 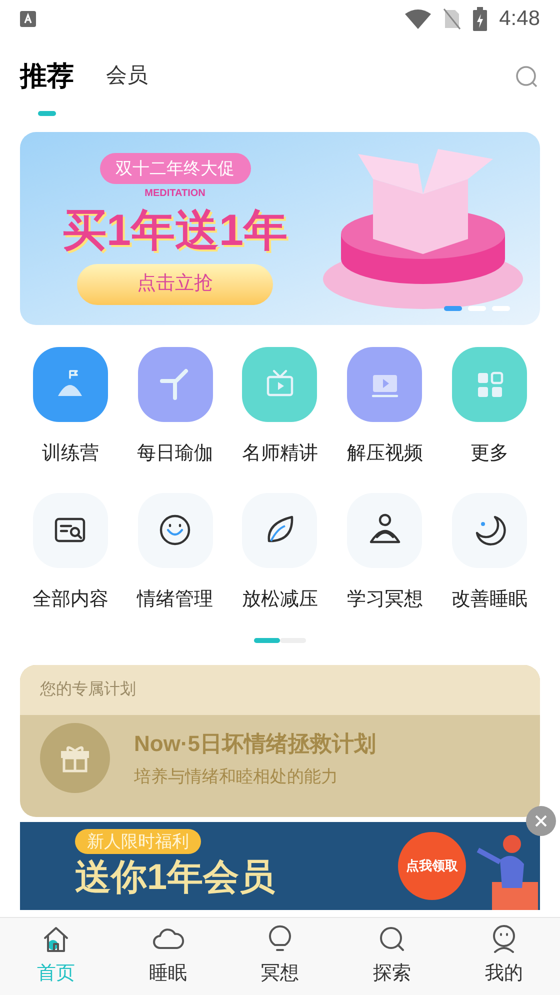 I want to click on wifi-icon, so click(x=418, y=19).